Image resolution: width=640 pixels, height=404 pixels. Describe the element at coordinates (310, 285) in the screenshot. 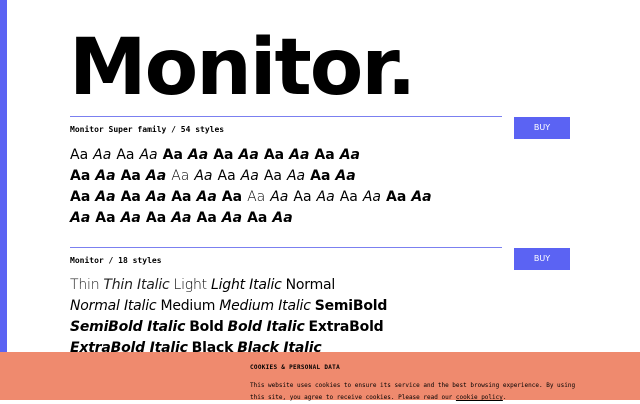

I see `style-name: Normal` at that location.